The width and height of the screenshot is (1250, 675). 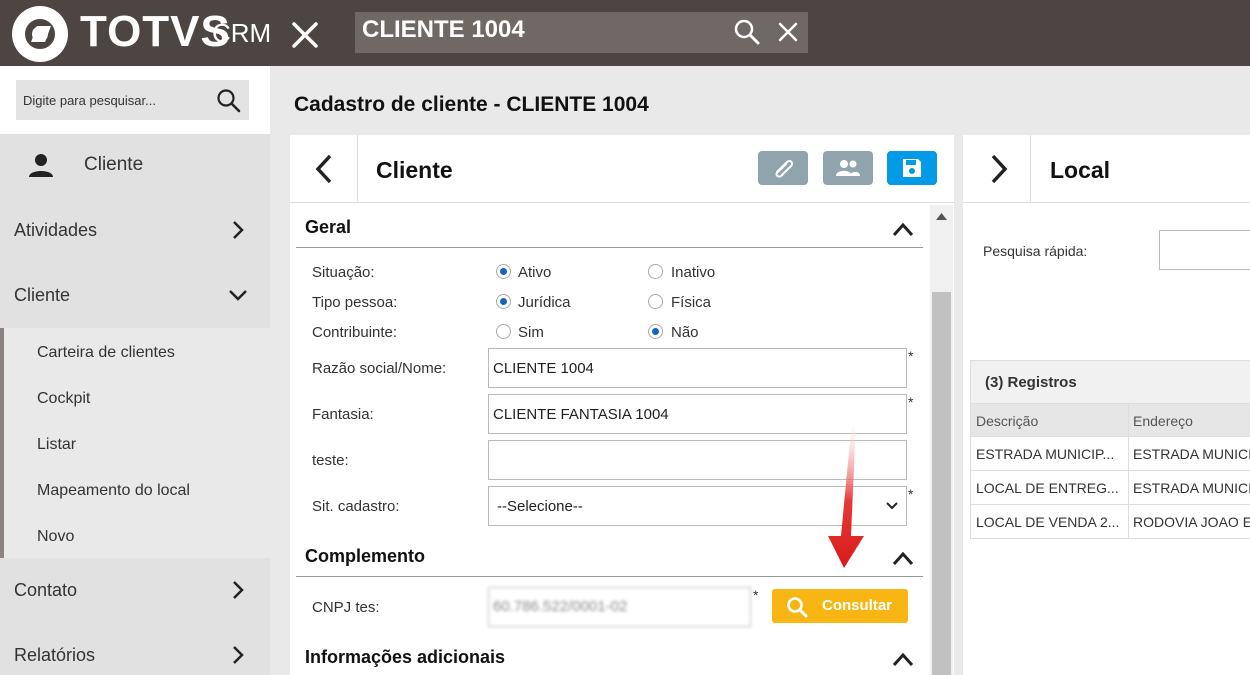 I want to click on contribuinte-nao-label: Não, so click(x=685, y=332).